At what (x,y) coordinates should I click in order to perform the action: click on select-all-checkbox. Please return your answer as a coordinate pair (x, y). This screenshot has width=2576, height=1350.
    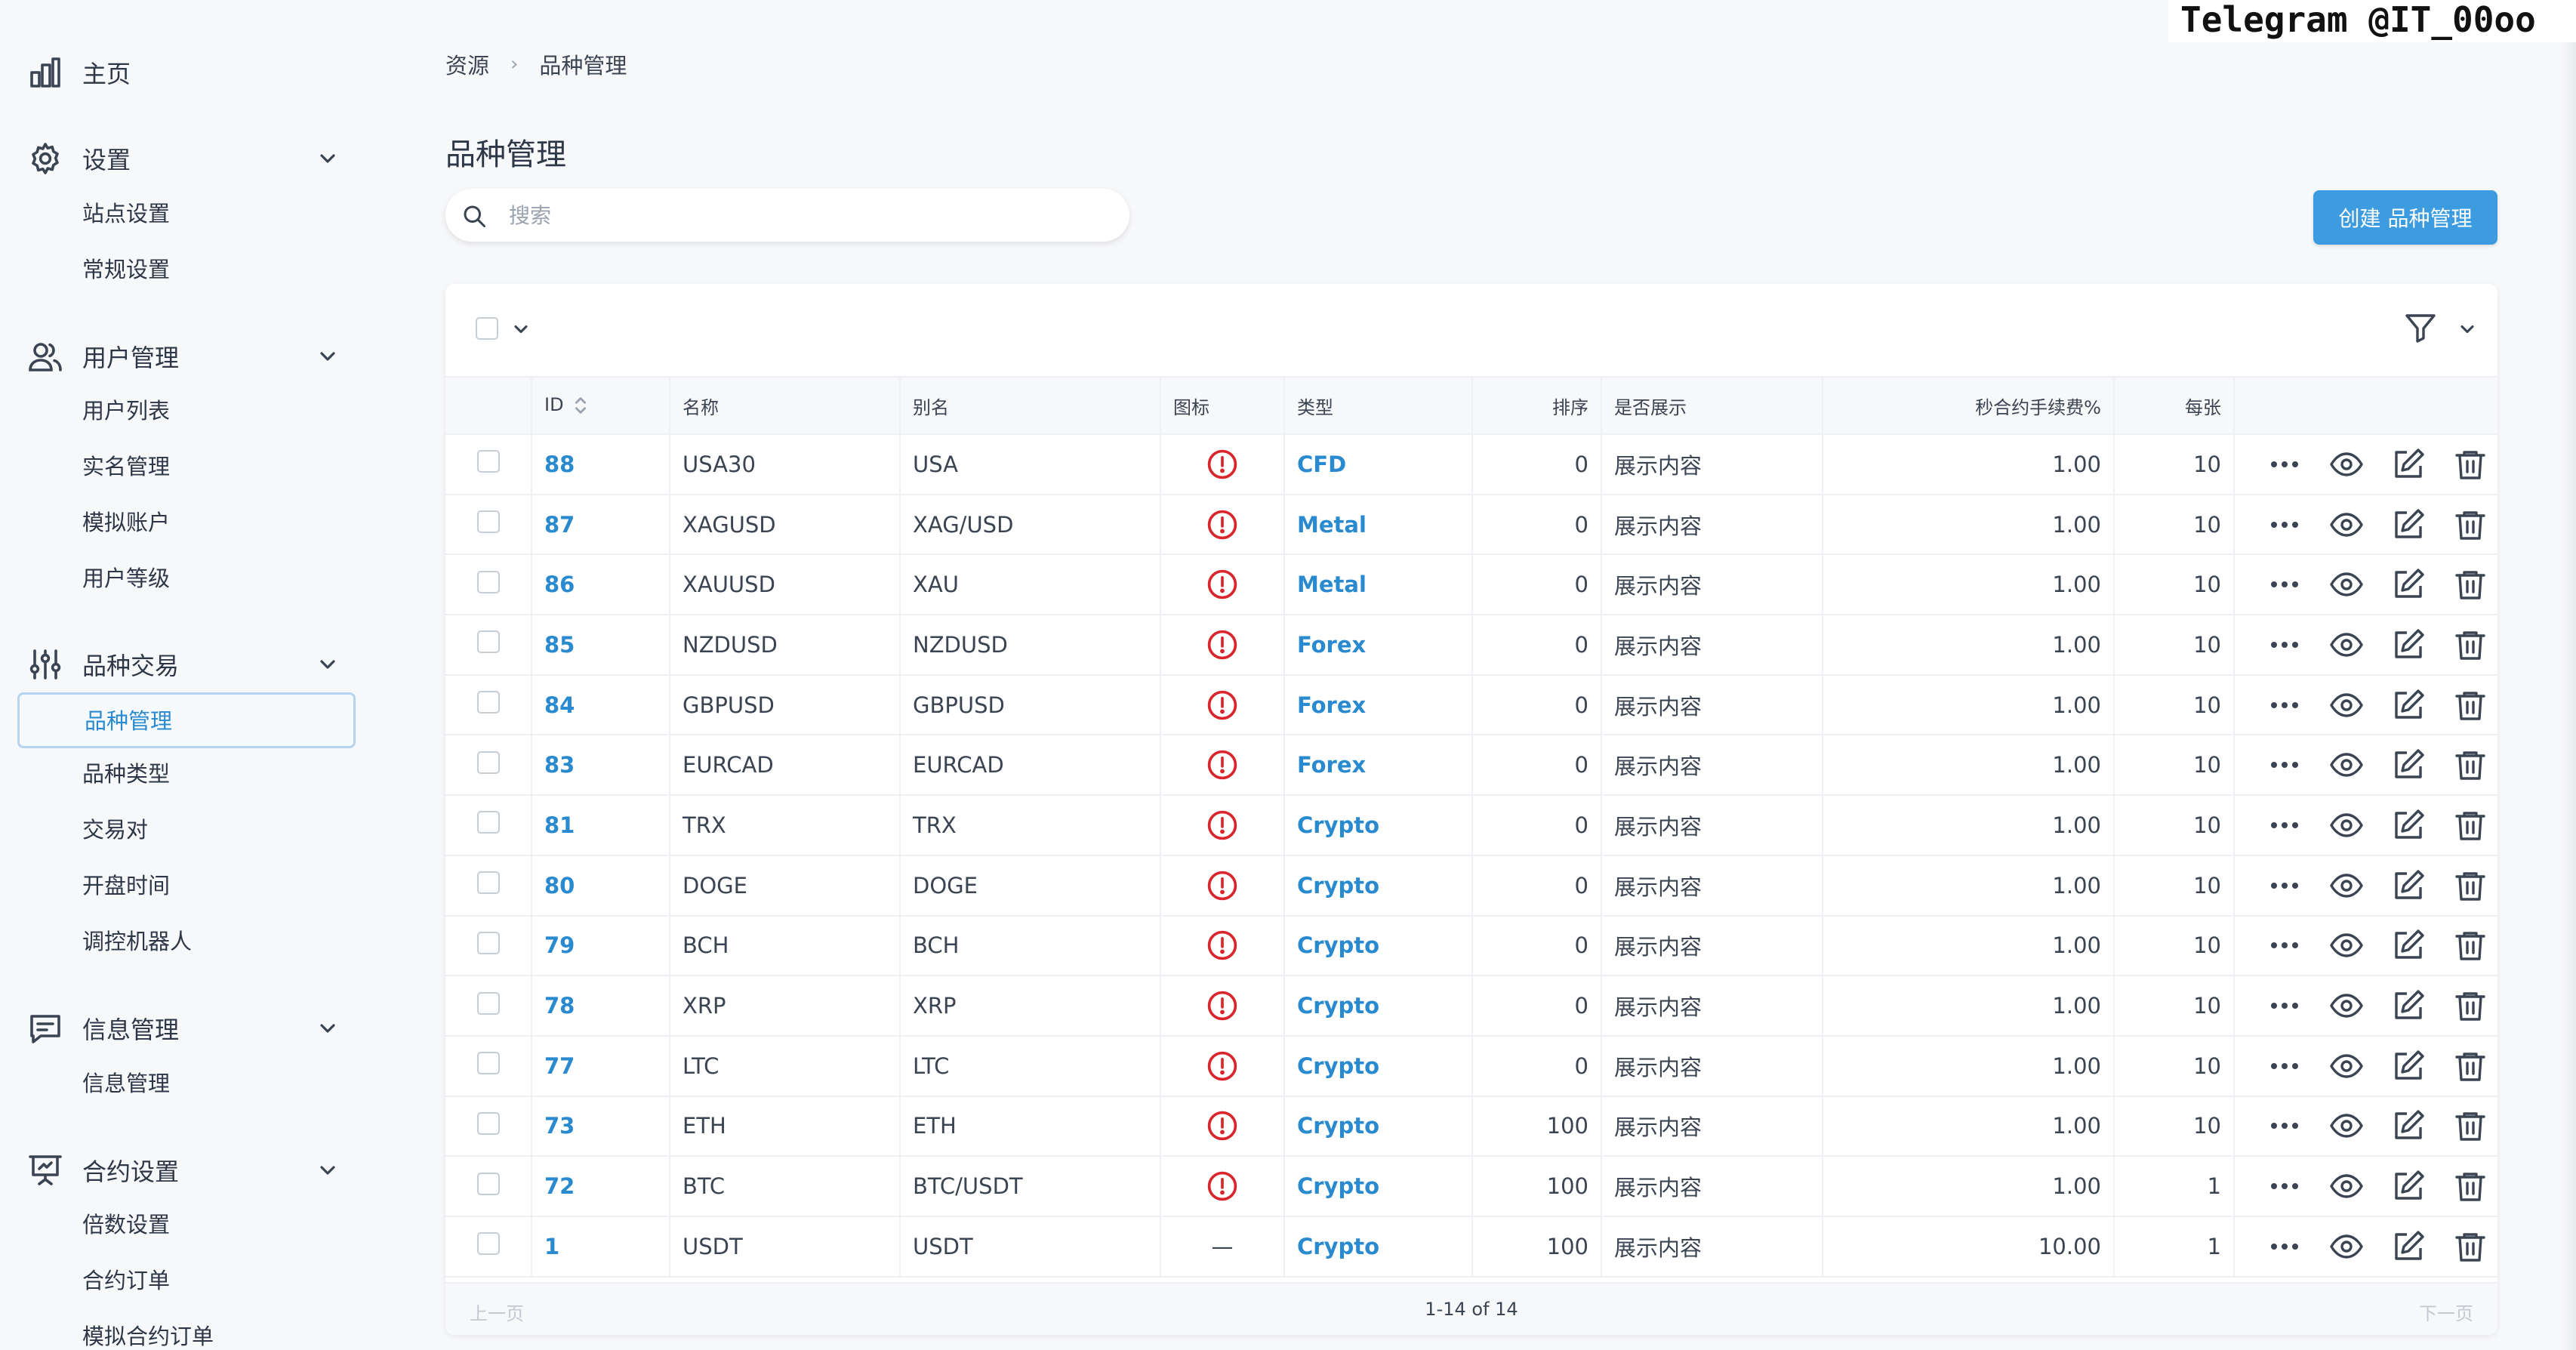
    Looking at the image, I should click on (487, 328).